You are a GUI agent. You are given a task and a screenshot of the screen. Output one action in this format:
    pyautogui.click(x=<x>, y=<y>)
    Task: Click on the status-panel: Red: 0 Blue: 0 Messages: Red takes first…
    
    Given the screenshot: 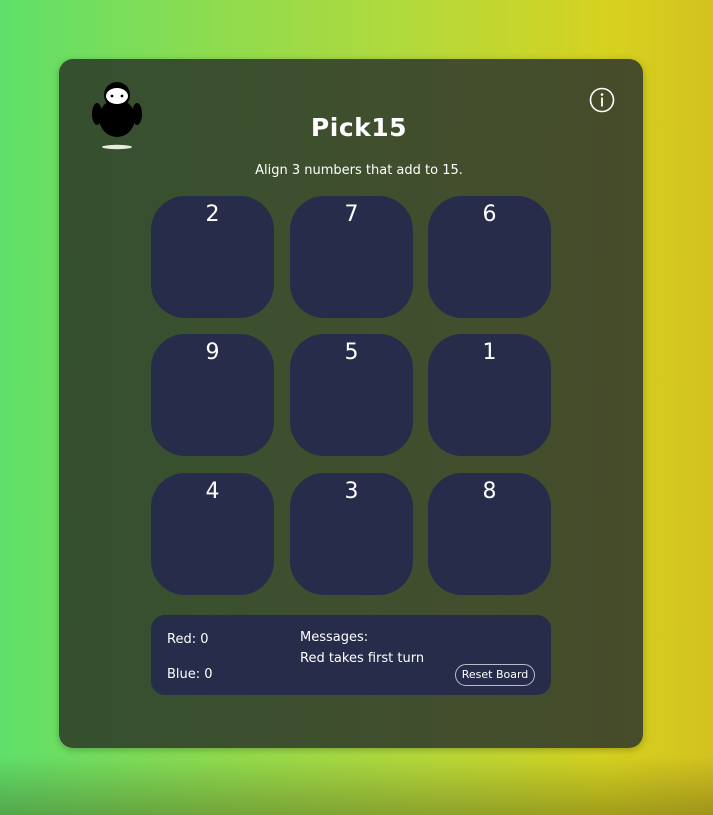 What is the action you would take?
    pyautogui.click(x=351, y=655)
    